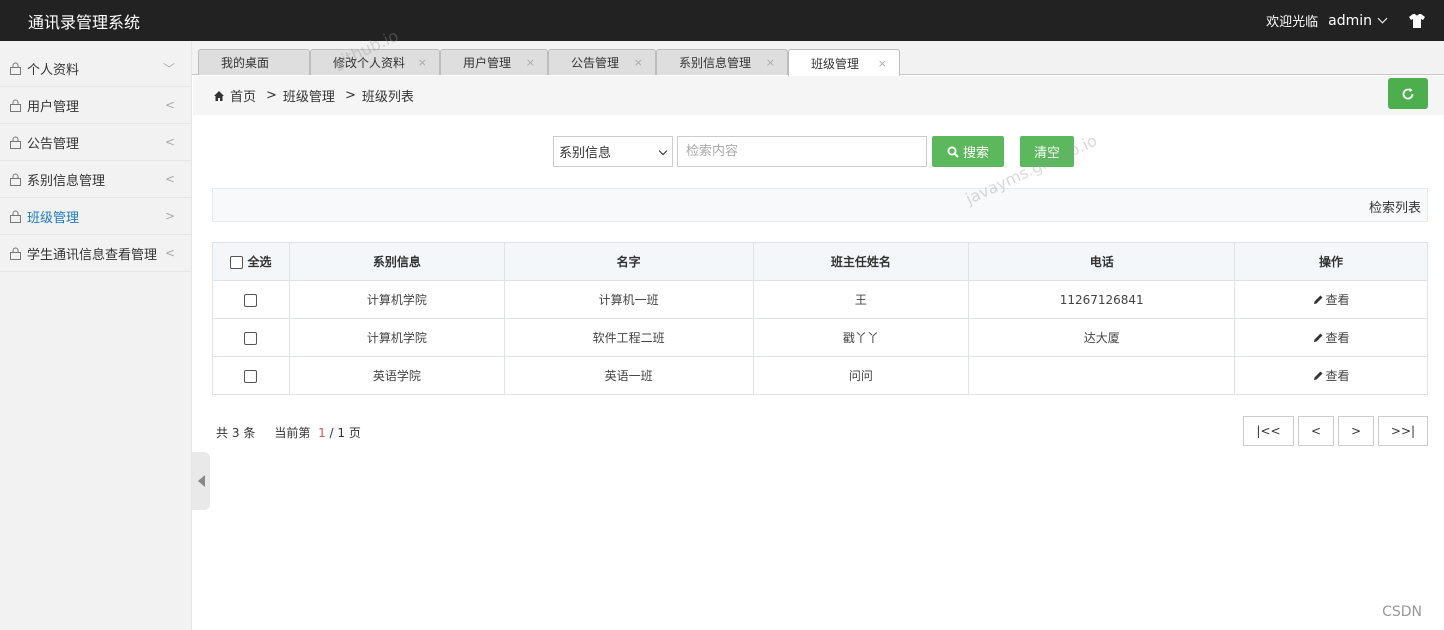 The height and width of the screenshot is (630, 1444). Describe the element at coordinates (722, 62) in the screenshot. I see `tab-departments: 系别信息管理 ×` at that location.